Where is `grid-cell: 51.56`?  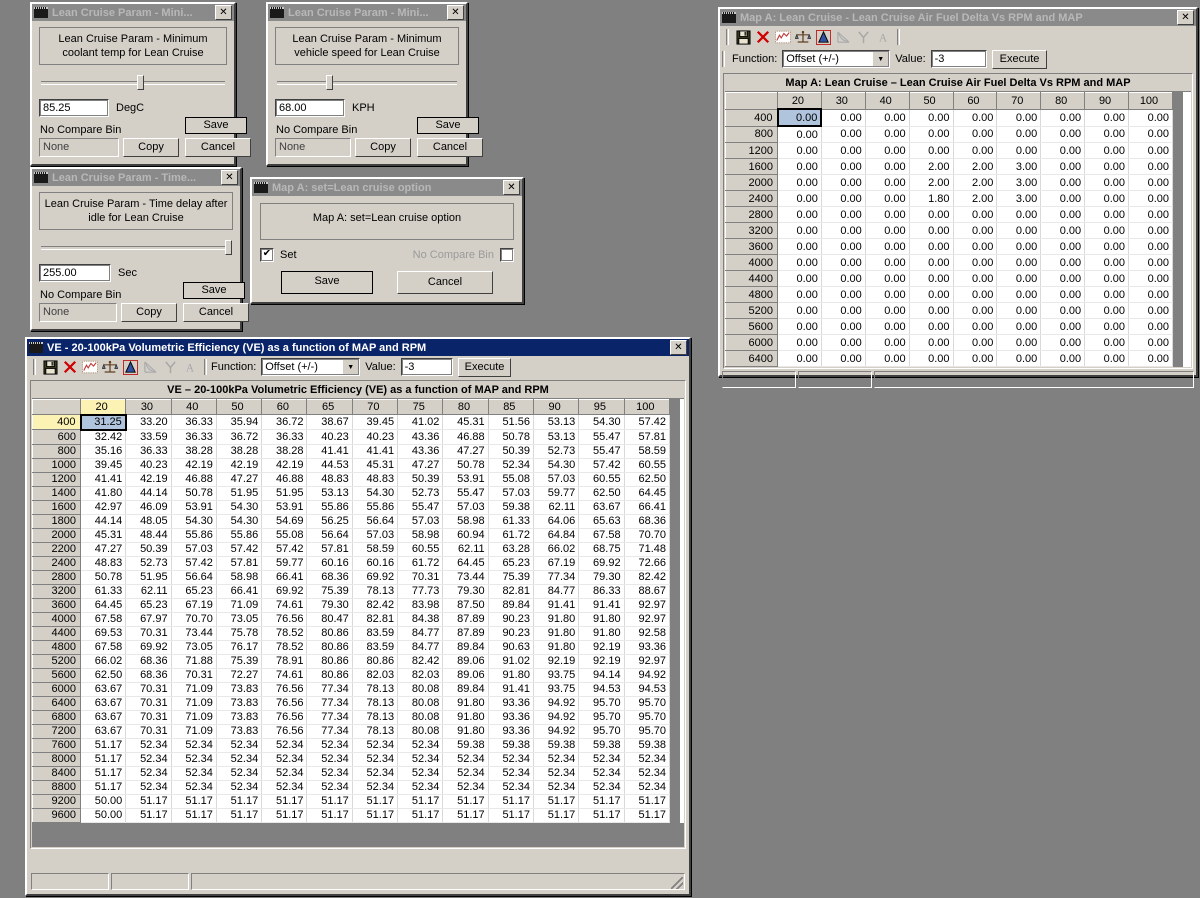 grid-cell: 51.56 is located at coordinates (510, 422).